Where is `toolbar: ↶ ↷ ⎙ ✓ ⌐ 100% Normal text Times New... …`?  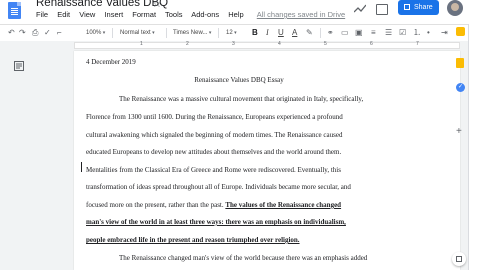 toolbar: ↶ ↷ ⎙ ✓ ⌐ 100% Normal text Times New... … is located at coordinates (234, 33).